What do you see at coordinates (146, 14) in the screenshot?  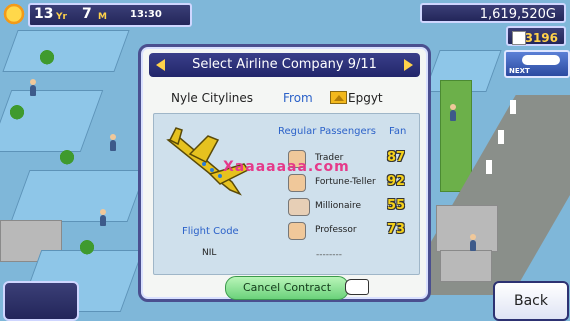 I see `clock-time: 13:30` at bounding box center [146, 14].